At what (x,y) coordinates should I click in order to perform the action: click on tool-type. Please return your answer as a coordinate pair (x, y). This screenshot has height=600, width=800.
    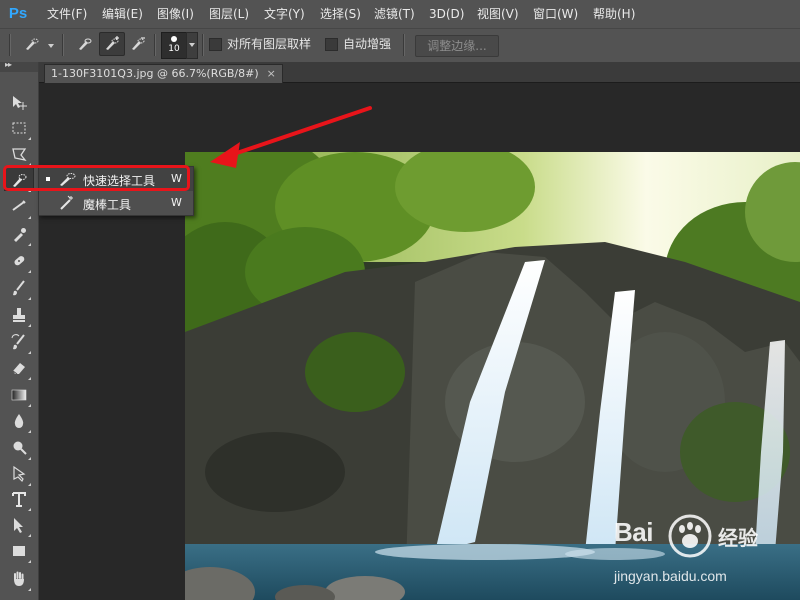
    Looking at the image, I should click on (19, 499).